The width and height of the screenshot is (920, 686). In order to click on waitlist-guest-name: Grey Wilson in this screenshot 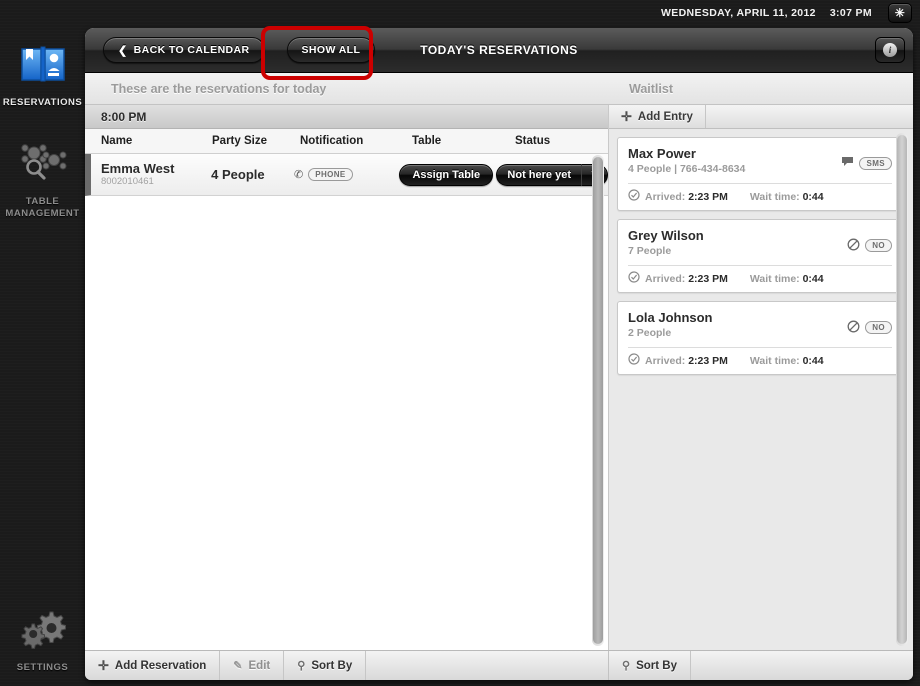, I will do `click(666, 235)`.